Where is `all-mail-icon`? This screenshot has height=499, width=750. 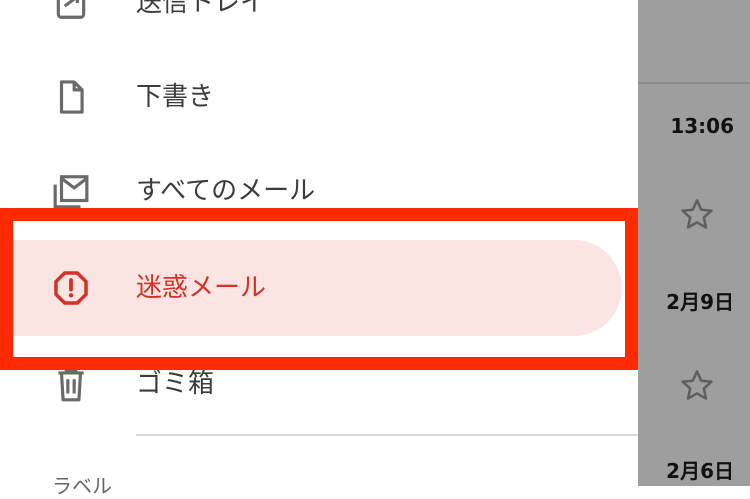 all-mail-icon is located at coordinates (71, 192).